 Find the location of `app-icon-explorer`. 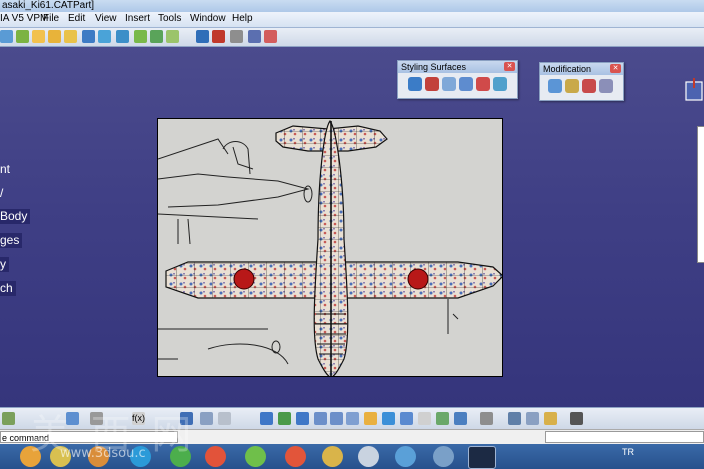

app-icon-explorer is located at coordinates (30, 456).